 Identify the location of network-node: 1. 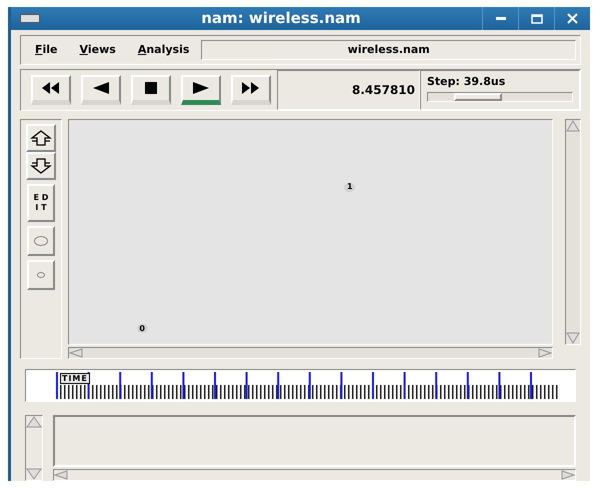
(350, 187).